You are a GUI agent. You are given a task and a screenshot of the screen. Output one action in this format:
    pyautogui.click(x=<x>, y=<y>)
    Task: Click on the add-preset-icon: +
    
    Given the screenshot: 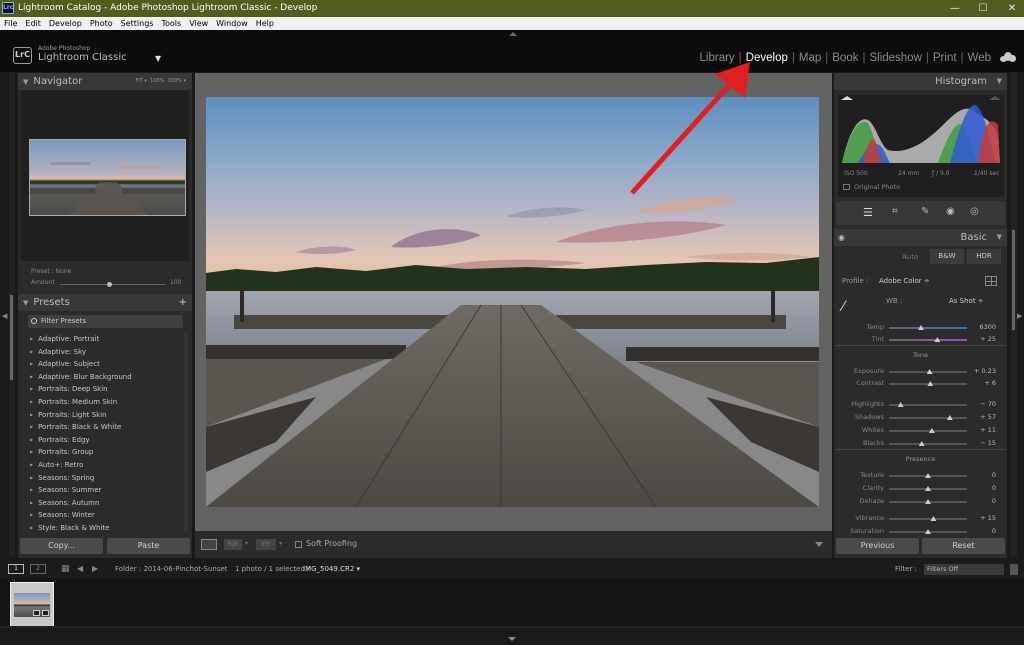 What is the action you would take?
    pyautogui.click(x=183, y=302)
    